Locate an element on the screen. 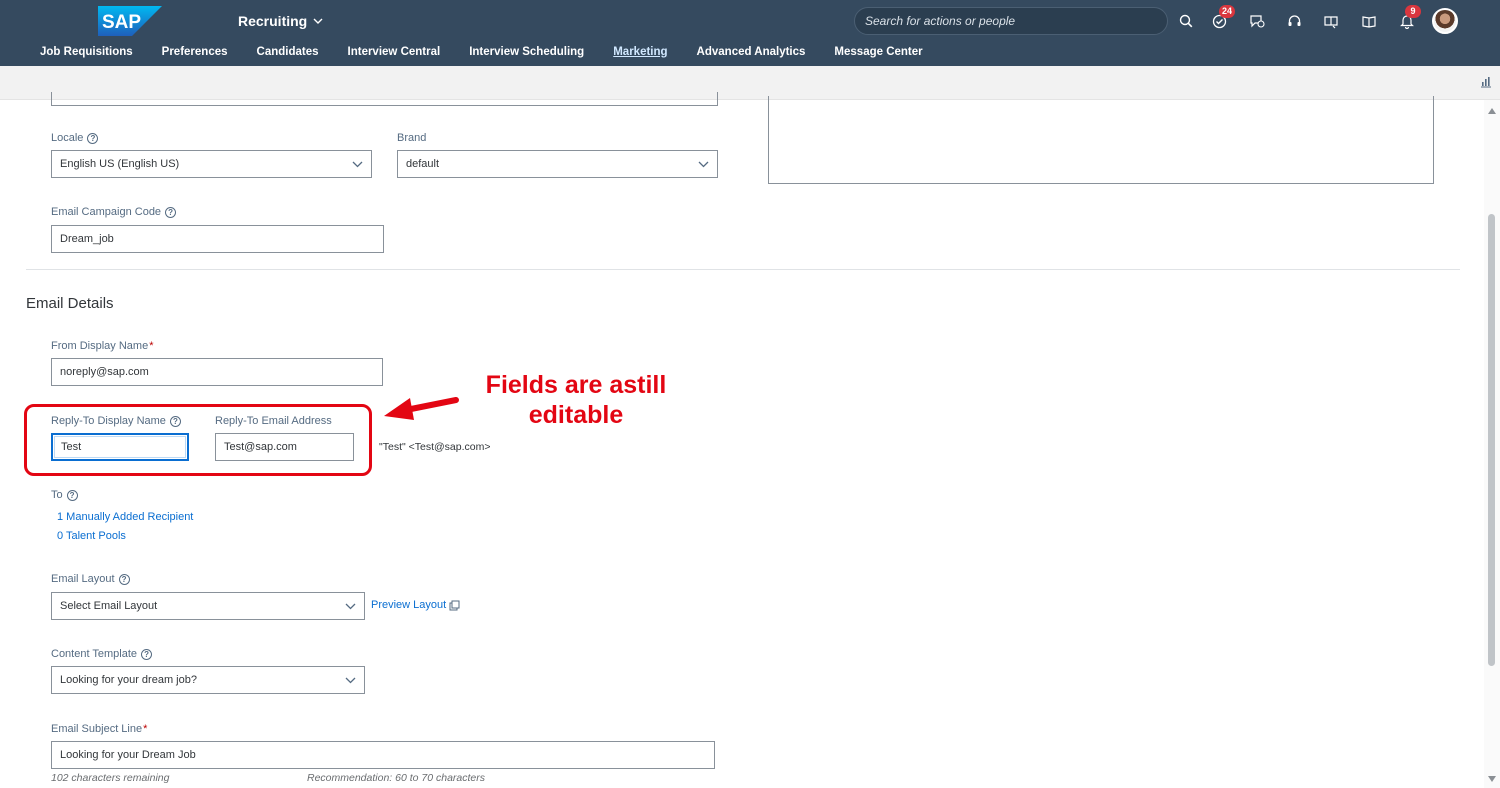 The width and height of the screenshot is (1500, 788). email-layout-label: Email Layout? is located at coordinates (90, 579).